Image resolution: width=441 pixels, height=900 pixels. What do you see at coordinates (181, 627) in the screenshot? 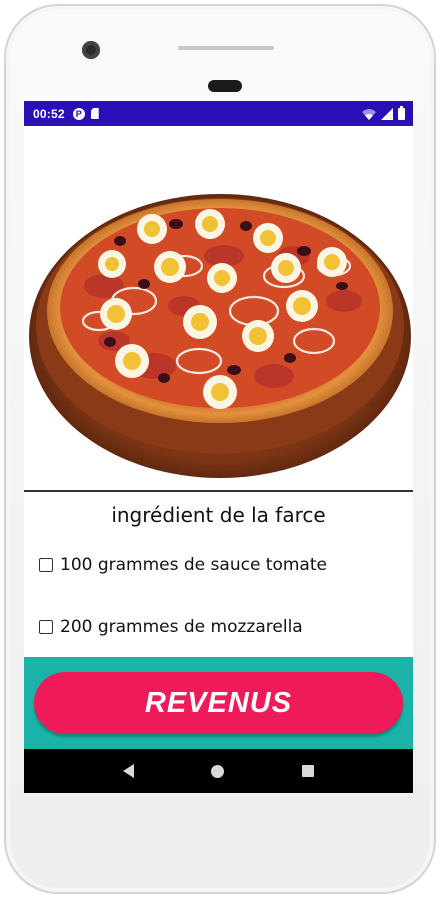
I see `ingredient-label: 200 grammes de mozzarella` at bounding box center [181, 627].